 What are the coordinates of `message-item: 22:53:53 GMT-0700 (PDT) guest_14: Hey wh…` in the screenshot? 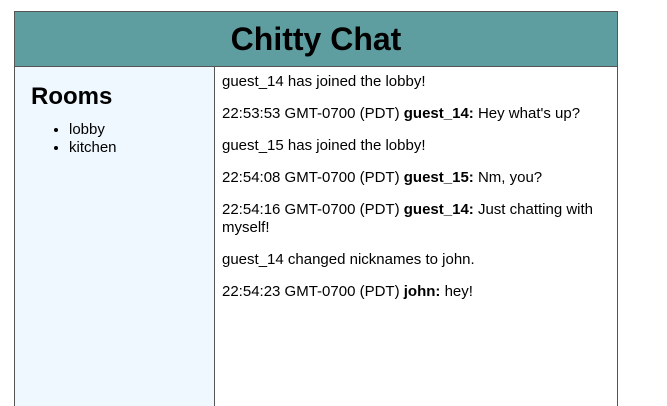 It's located at (416, 114).